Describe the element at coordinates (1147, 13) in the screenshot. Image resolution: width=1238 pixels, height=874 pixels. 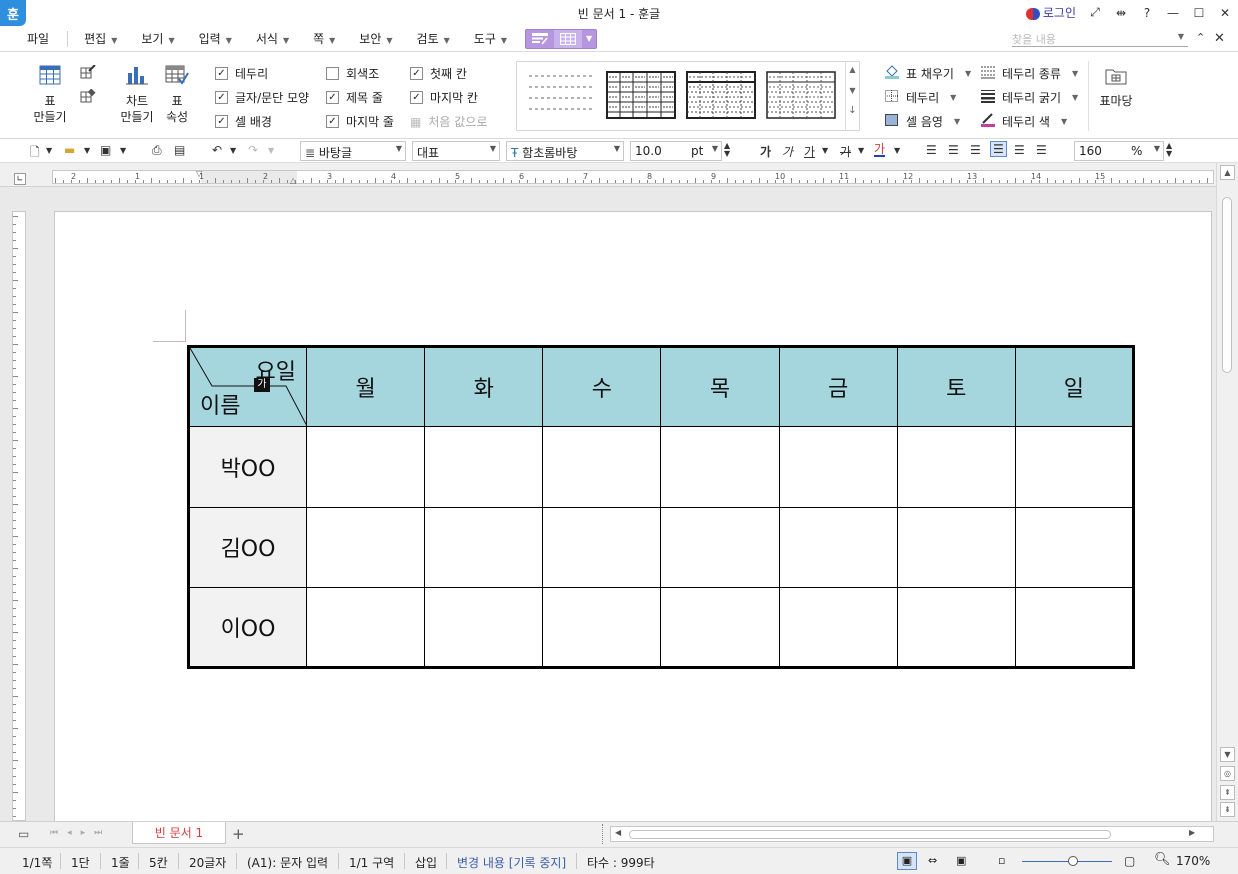
I see `help-icon: ?` at that location.